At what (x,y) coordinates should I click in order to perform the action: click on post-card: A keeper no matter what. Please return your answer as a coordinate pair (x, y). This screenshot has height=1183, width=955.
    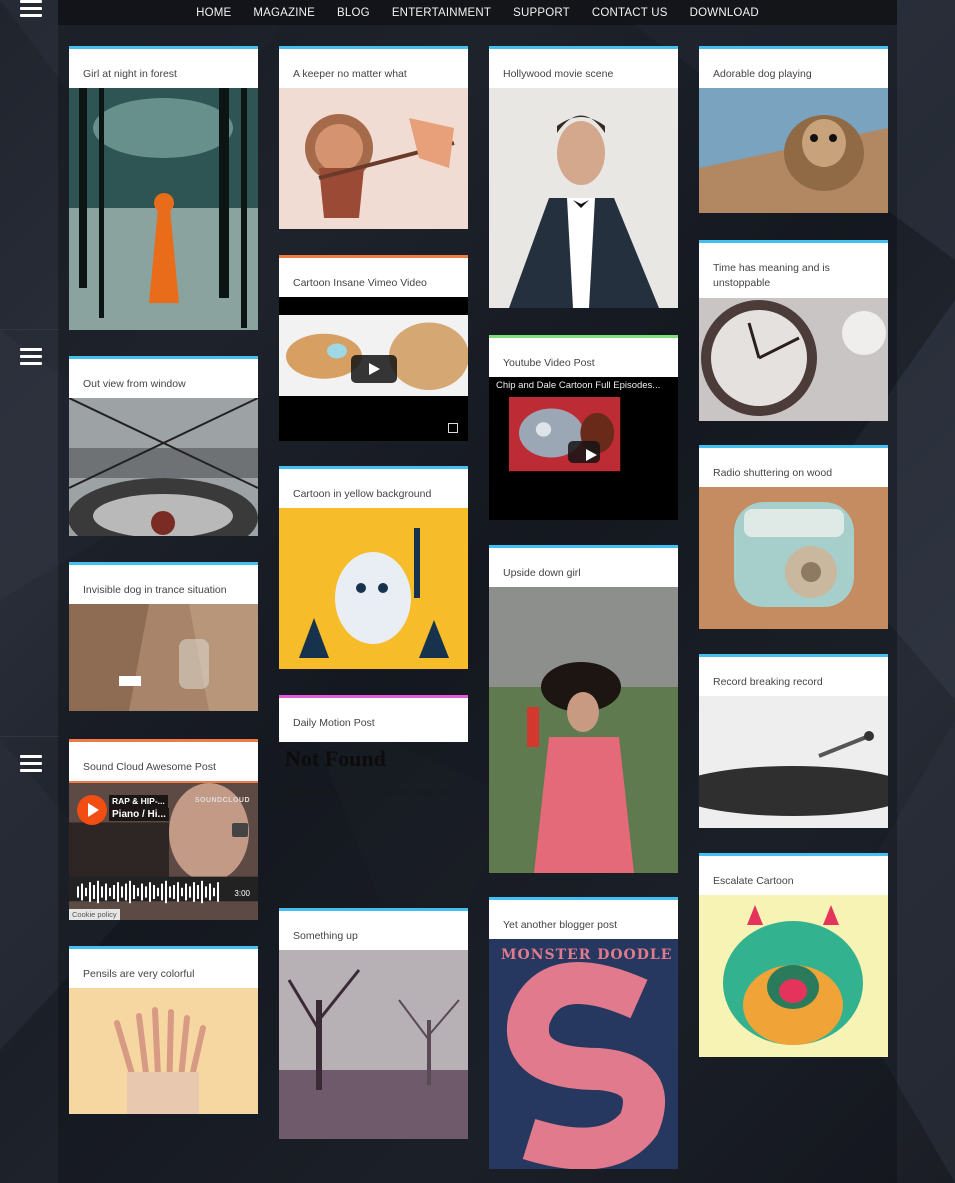
    Looking at the image, I should click on (373, 137).